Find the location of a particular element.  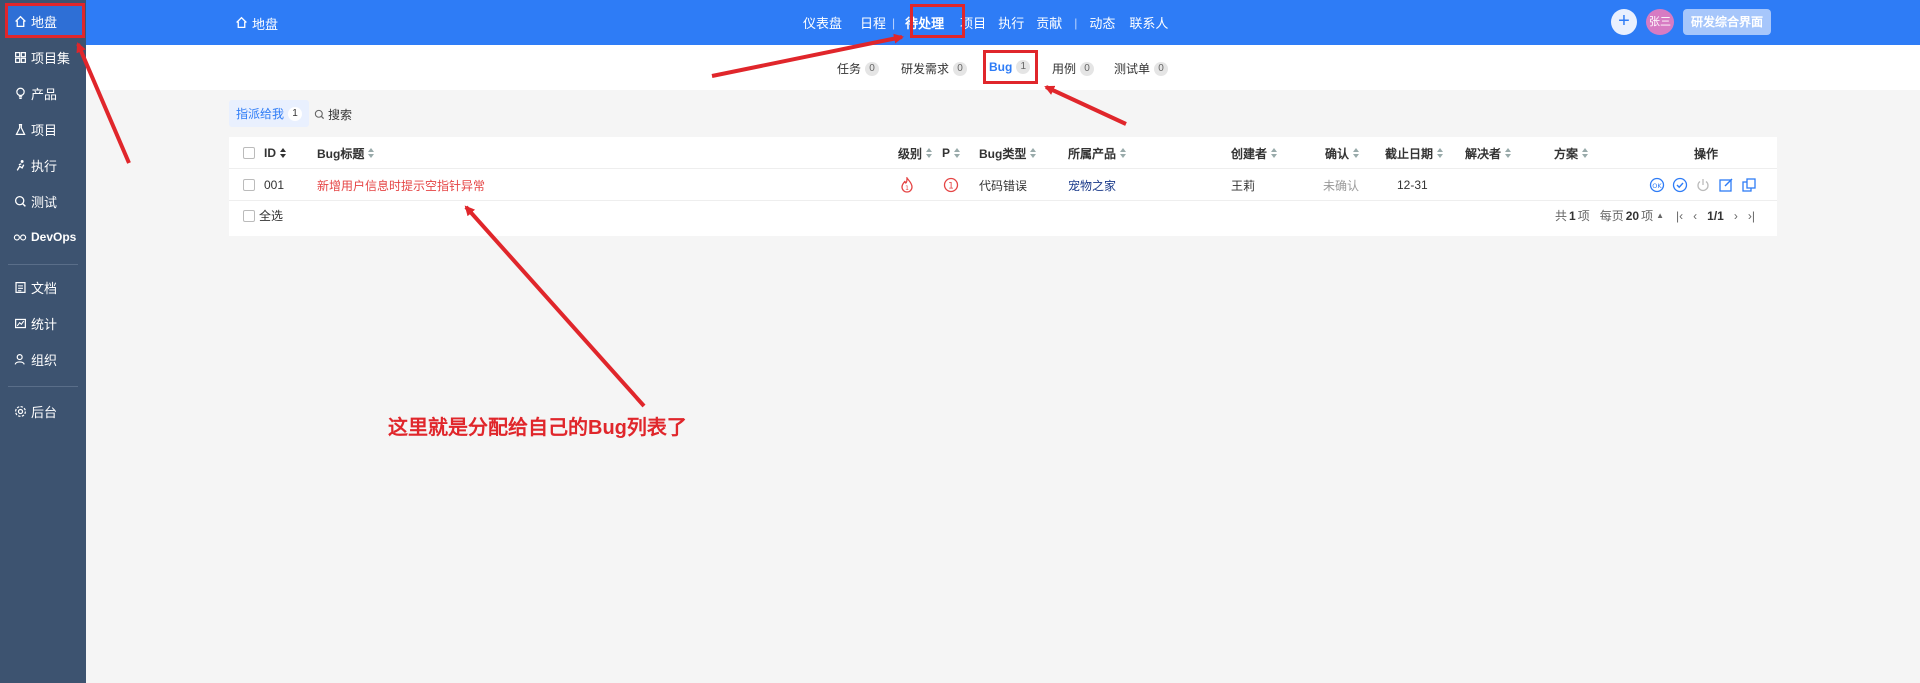

avatar: 张三 is located at coordinates (1660, 22).